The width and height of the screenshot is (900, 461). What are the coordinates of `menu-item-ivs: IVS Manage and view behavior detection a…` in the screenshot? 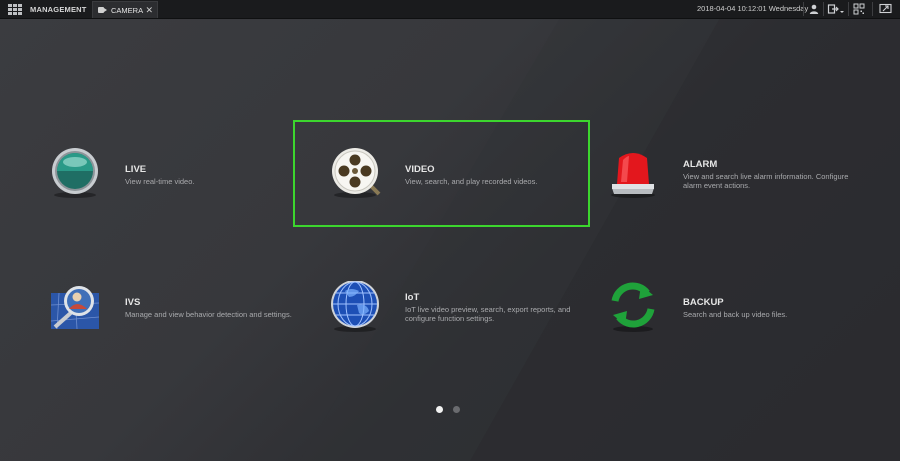 It's located at (179, 311).